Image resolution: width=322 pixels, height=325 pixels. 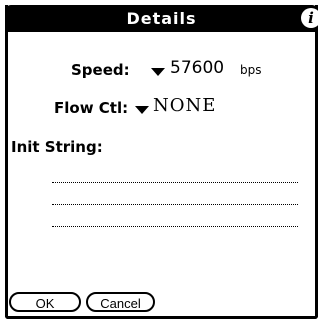 I want to click on dialog-titlebar: Details i, so click(x=163, y=18).